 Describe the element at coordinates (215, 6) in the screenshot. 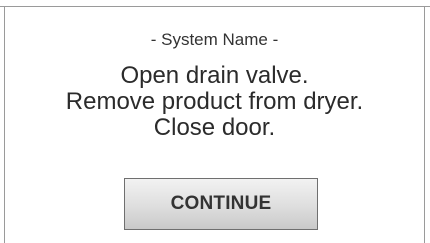

I see `frame-top-border` at that location.